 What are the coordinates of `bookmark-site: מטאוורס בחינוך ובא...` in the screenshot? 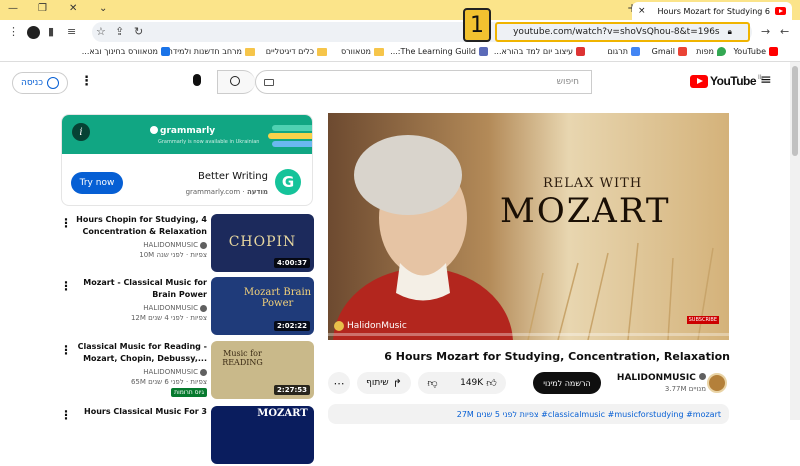 It's located at (126, 51).